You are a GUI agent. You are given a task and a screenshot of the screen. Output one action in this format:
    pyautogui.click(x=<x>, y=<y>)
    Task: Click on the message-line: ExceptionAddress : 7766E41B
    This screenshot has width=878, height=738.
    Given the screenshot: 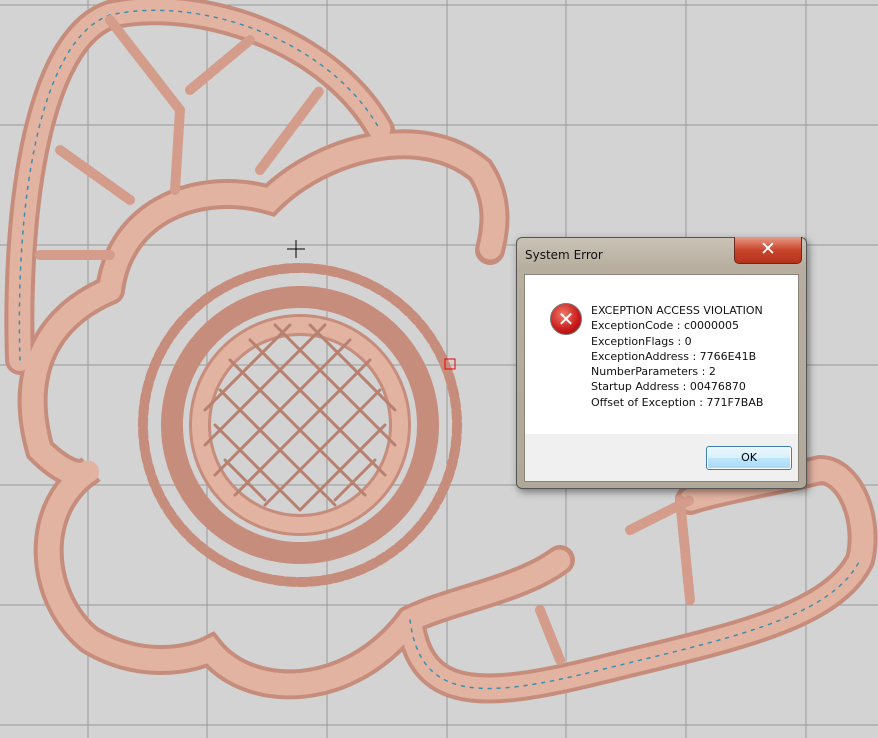 What is the action you would take?
    pyautogui.click(x=674, y=356)
    